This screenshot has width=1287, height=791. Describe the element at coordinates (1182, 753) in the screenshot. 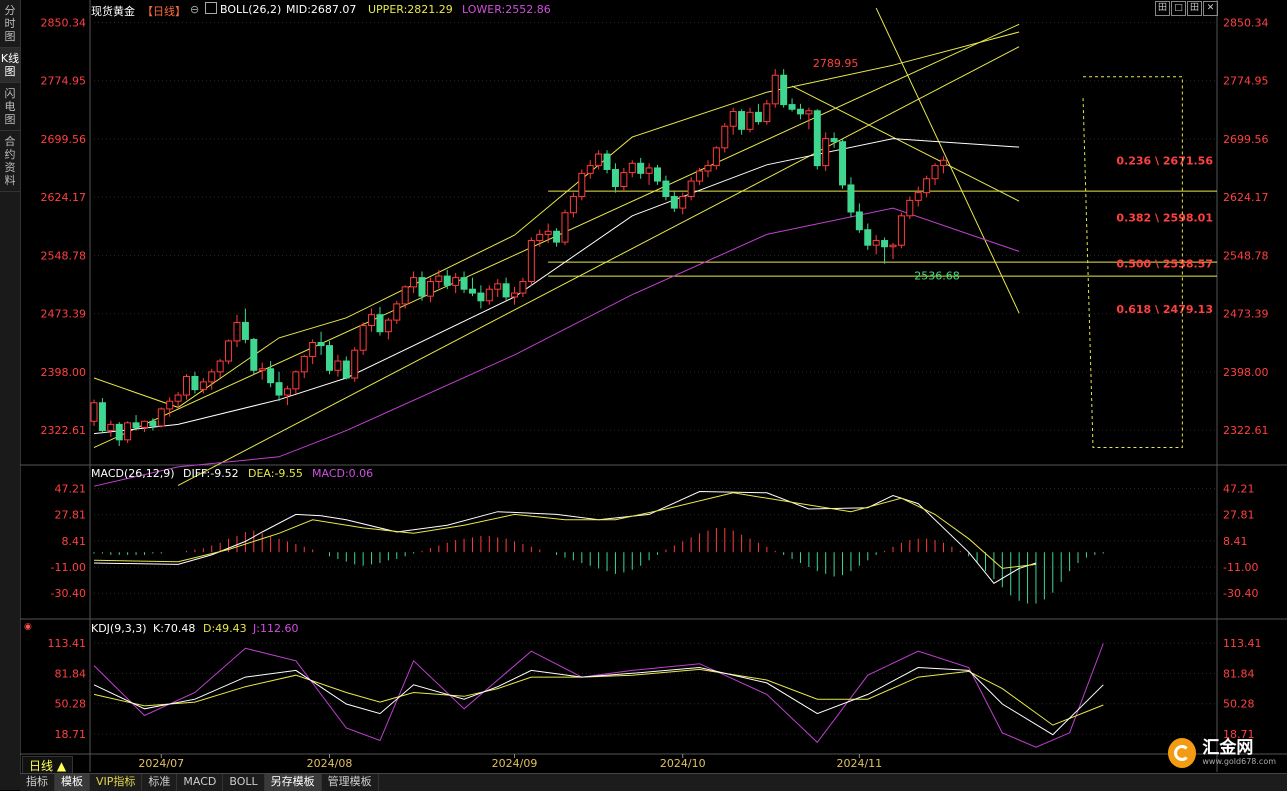

I see `logo-icon` at that location.